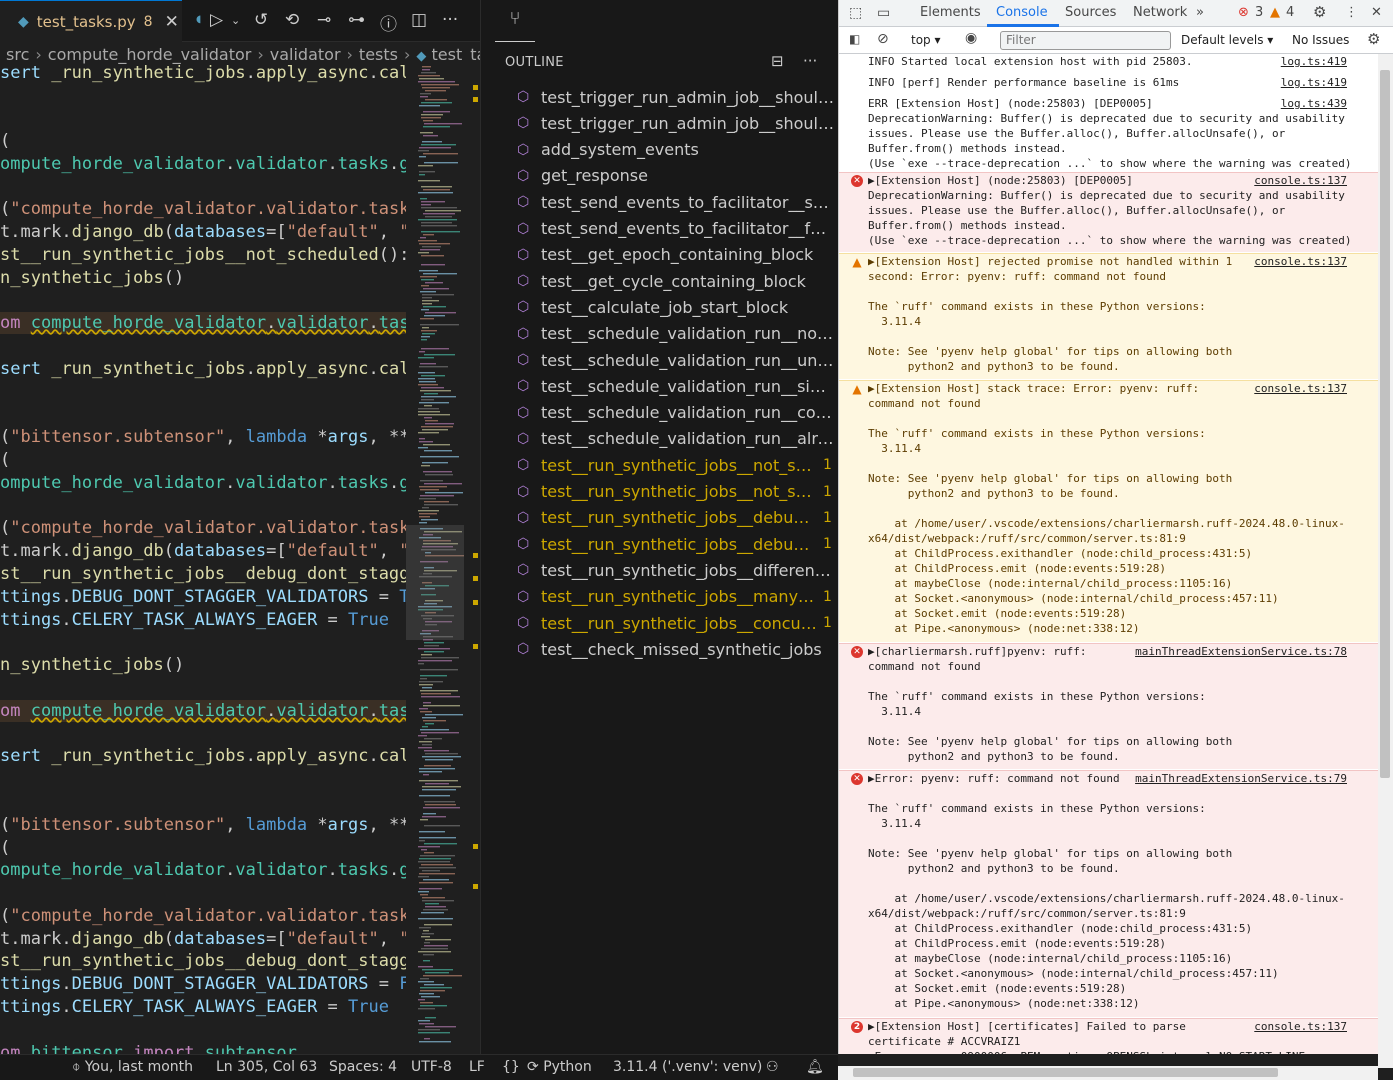  Describe the element at coordinates (772, 1067) in the screenshot. I see `copilot-icon: ⚇` at that location.